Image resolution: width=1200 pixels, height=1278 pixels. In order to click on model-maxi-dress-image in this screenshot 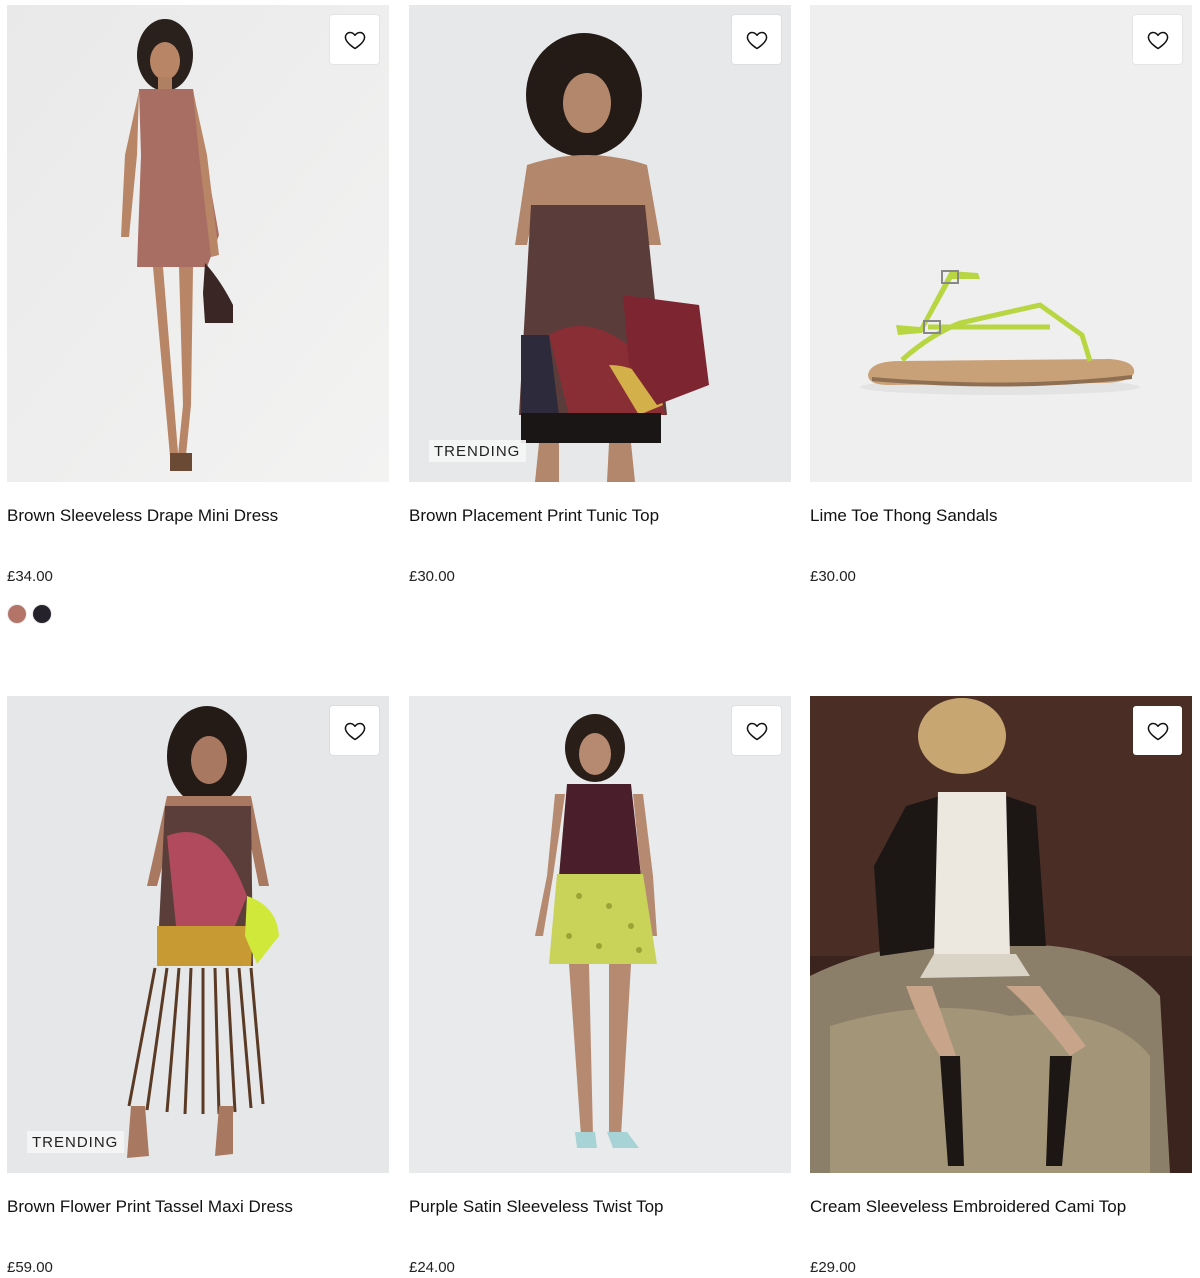, I will do `click(198, 934)`.